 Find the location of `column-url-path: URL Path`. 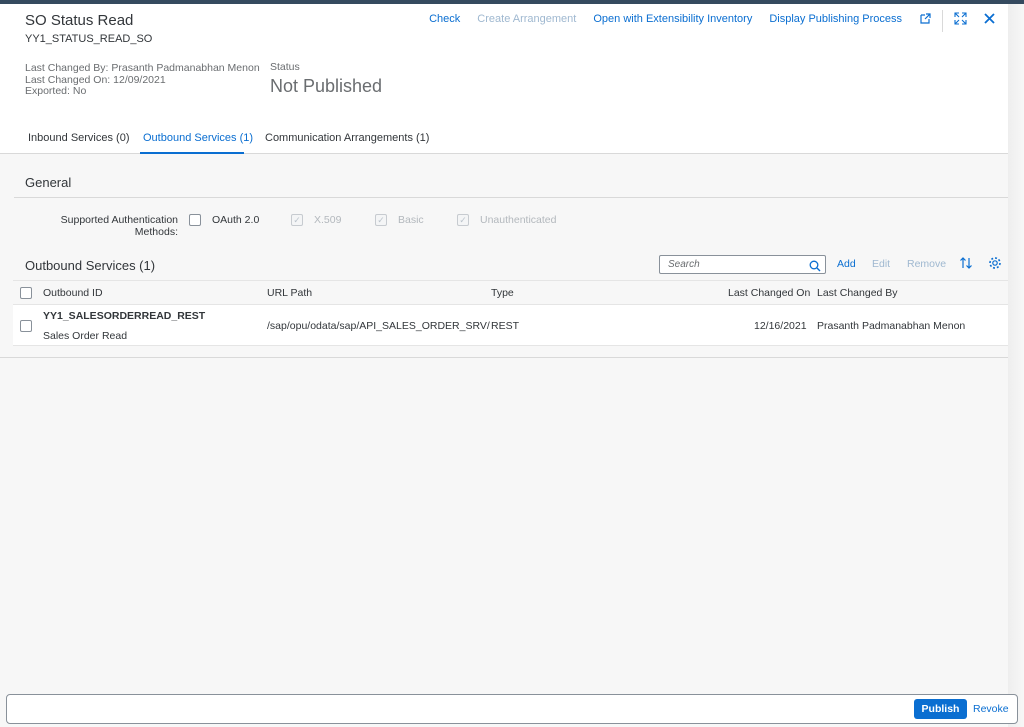

column-url-path: URL Path is located at coordinates (289, 293).